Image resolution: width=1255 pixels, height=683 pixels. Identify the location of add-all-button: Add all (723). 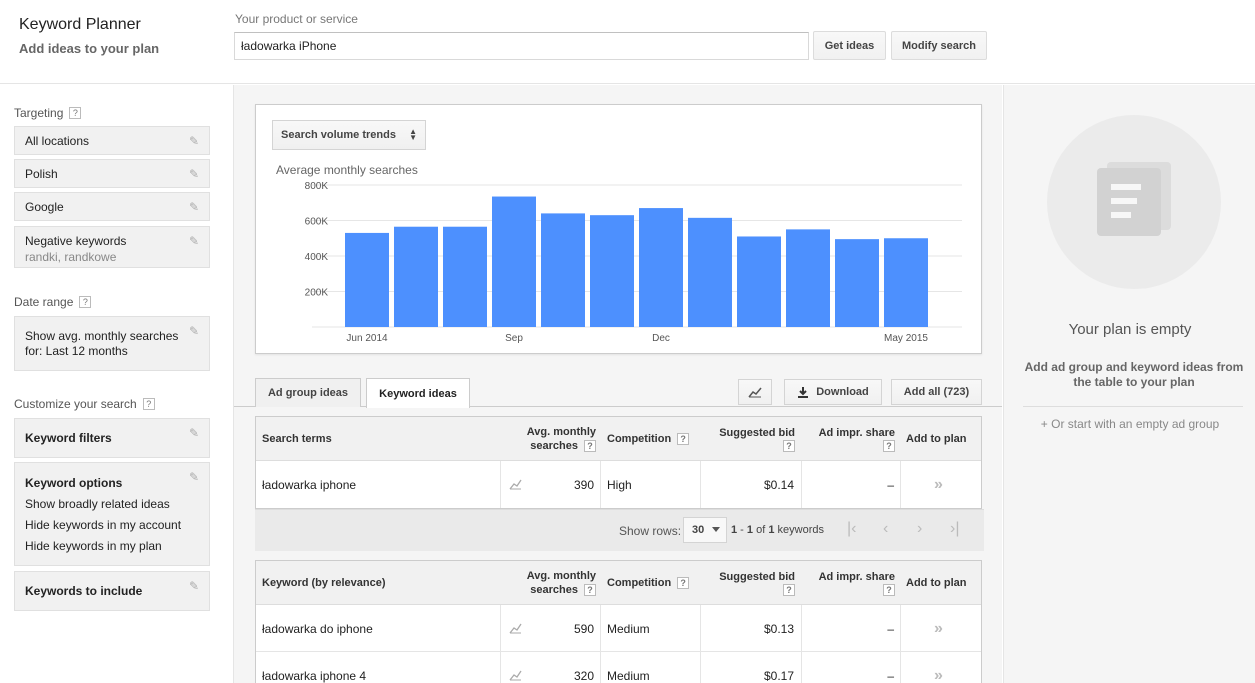
(936, 392).